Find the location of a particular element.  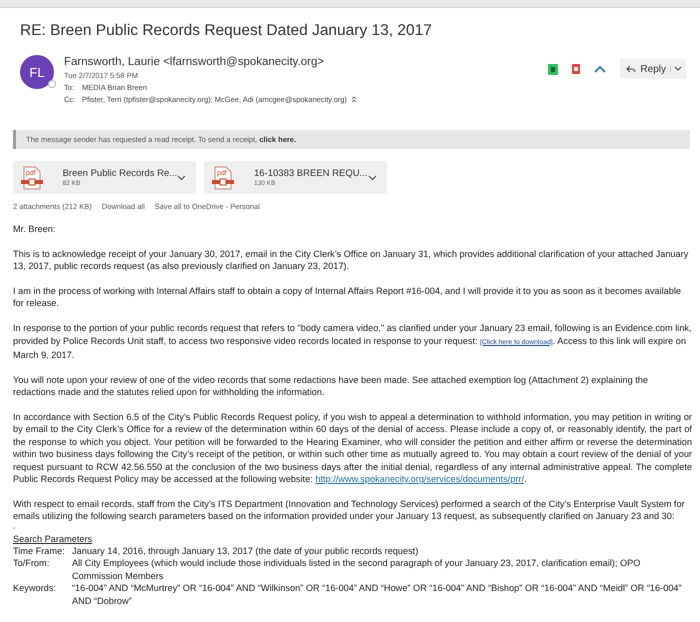

parameter-value: January 14, 2016, through January 13, 2017 (the date of your public records request) is located at coordinates (246, 551).